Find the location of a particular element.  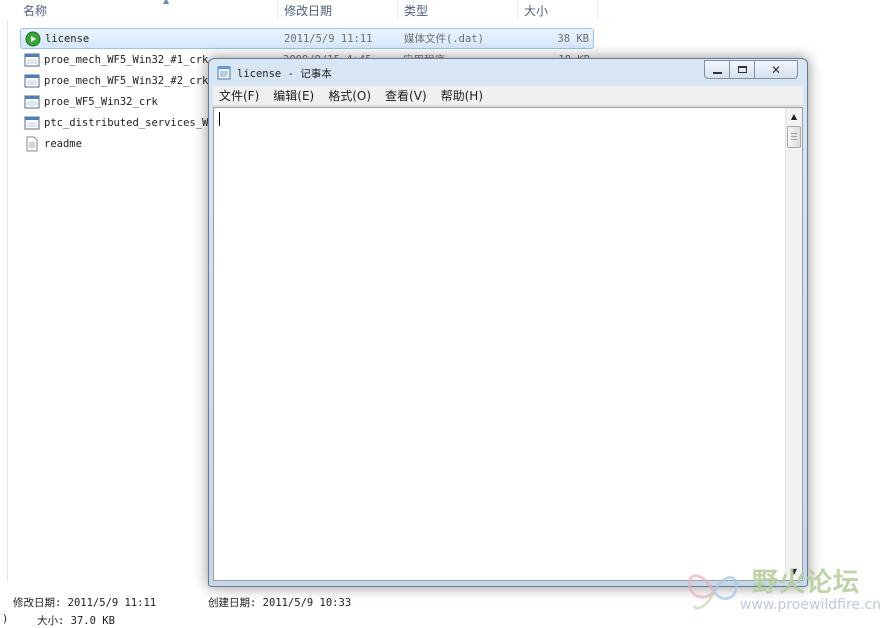

butterfly-logo-icon is located at coordinates (713, 592).